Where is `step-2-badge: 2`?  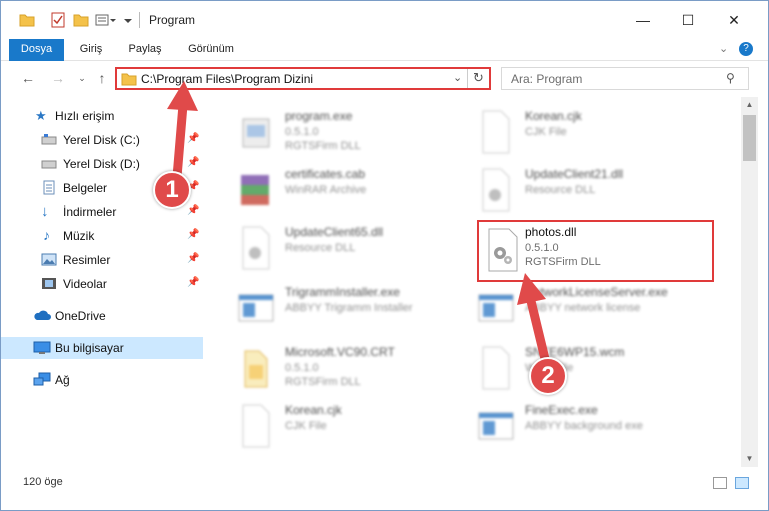 step-2-badge: 2 is located at coordinates (548, 376).